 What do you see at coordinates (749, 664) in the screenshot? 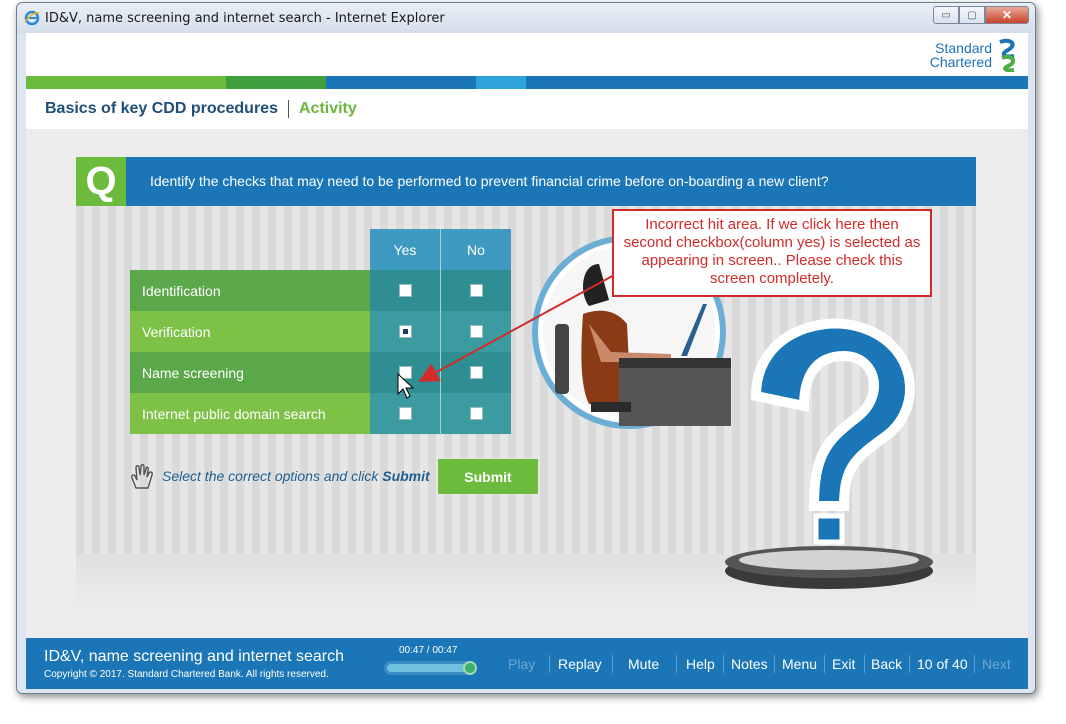
I see `notes-button: Notes` at bounding box center [749, 664].